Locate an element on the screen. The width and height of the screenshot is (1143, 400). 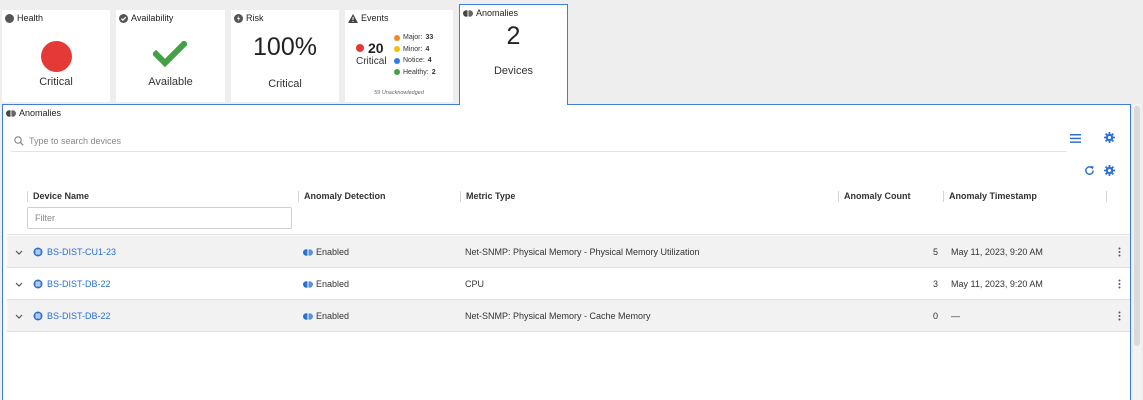
events-critical-label: Critical is located at coordinates (371, 61).